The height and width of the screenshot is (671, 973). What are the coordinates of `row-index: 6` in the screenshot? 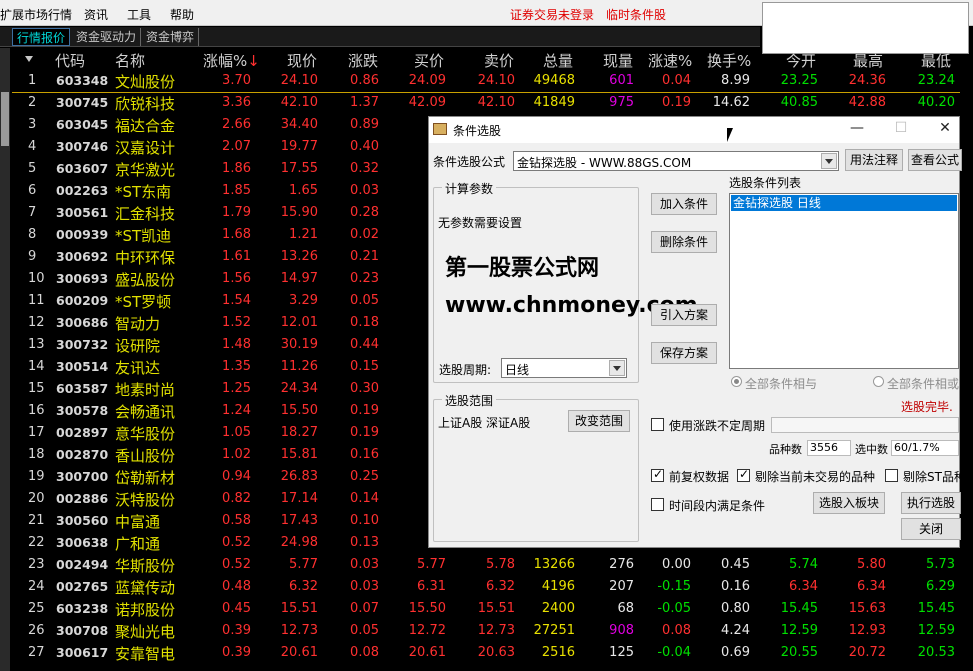 It's located at (32, 190).